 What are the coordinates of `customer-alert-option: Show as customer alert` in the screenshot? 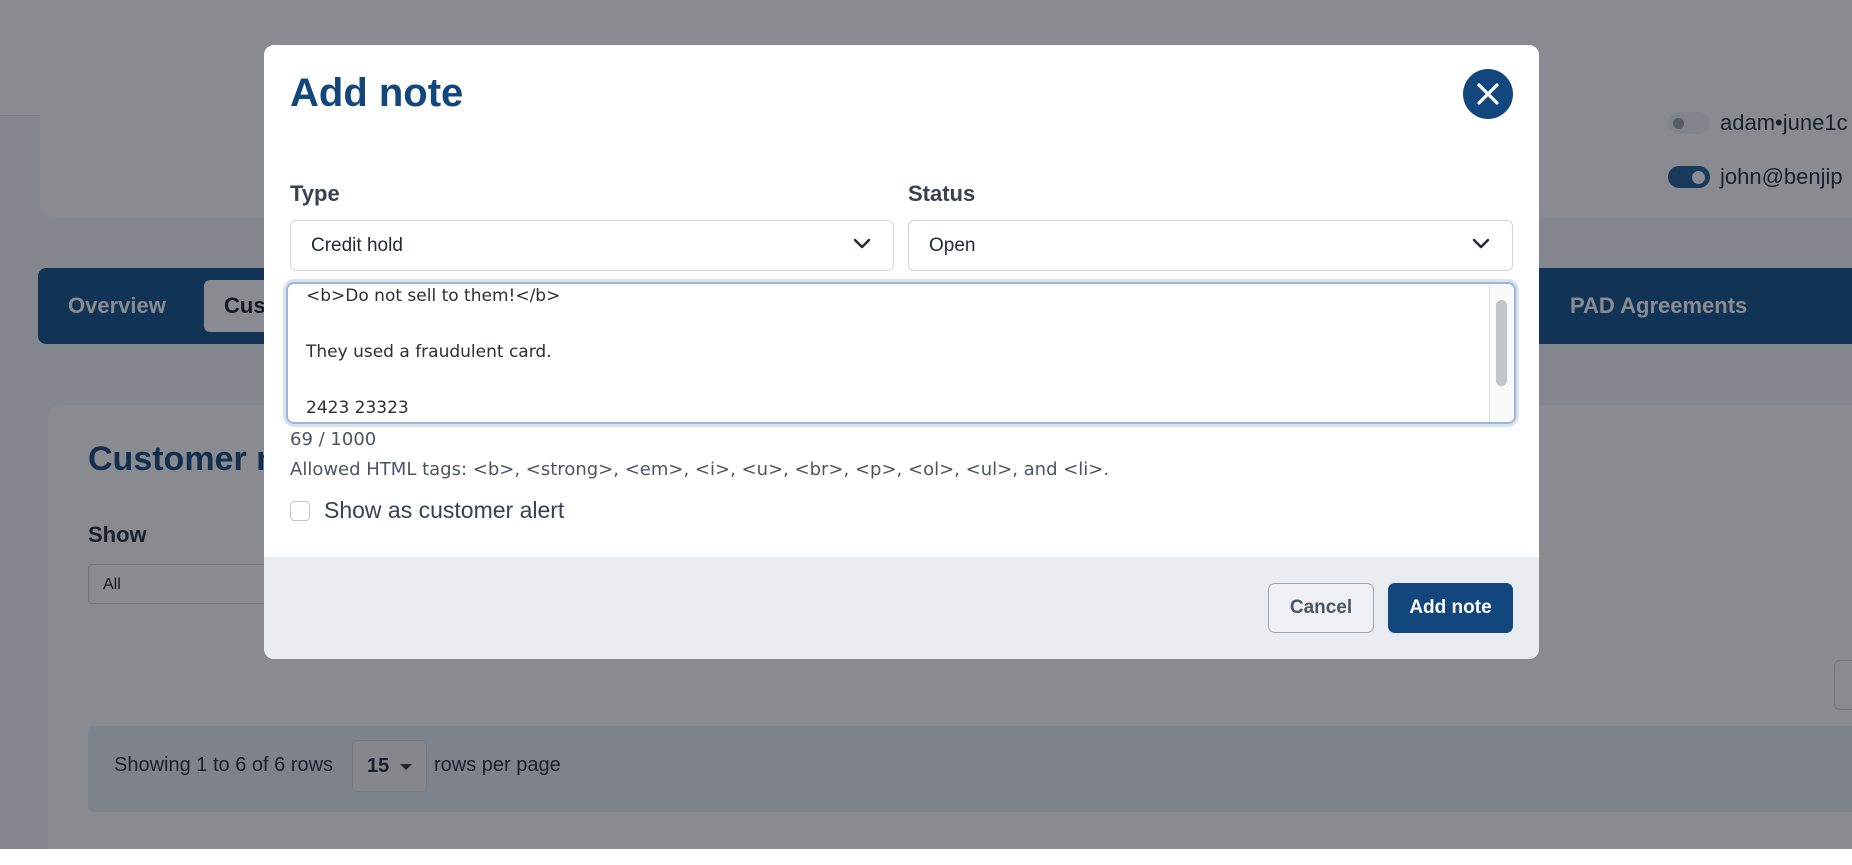 It's located at (427, 510).